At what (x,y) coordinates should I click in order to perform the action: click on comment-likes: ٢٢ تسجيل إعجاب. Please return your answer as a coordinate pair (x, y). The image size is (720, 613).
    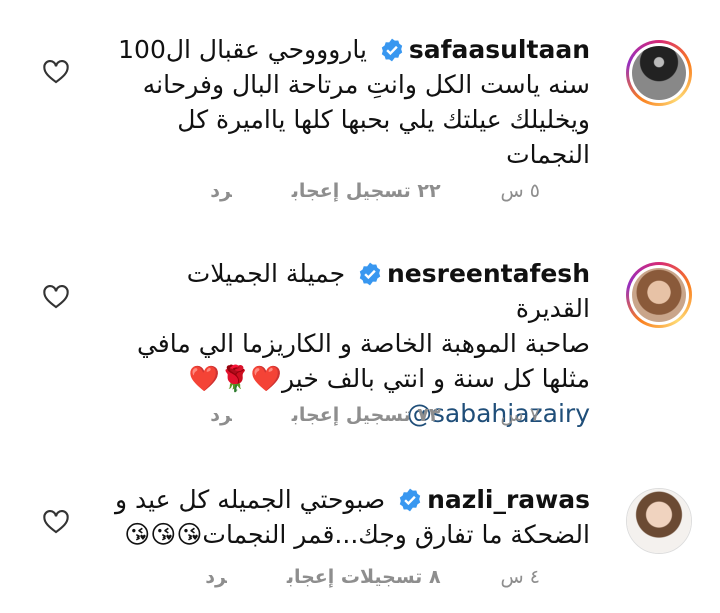
    Looking at the image, I should click on (366, 191).